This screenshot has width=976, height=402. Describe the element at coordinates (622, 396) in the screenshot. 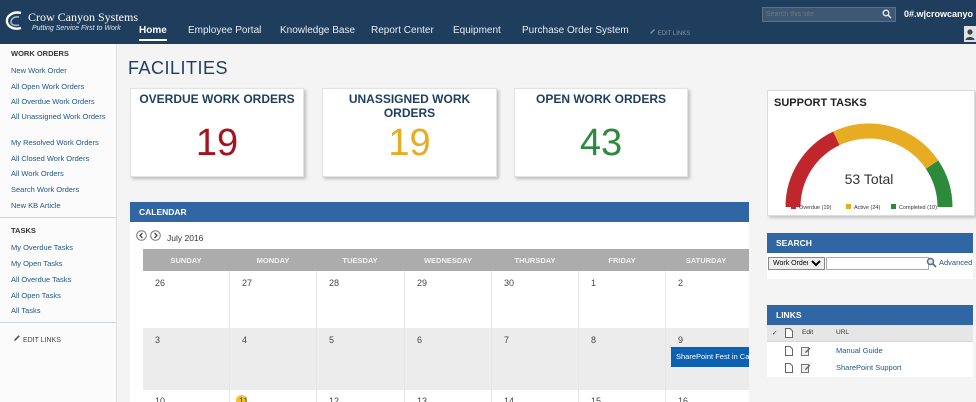

I see `calendar-day-cell: 15` at that location.